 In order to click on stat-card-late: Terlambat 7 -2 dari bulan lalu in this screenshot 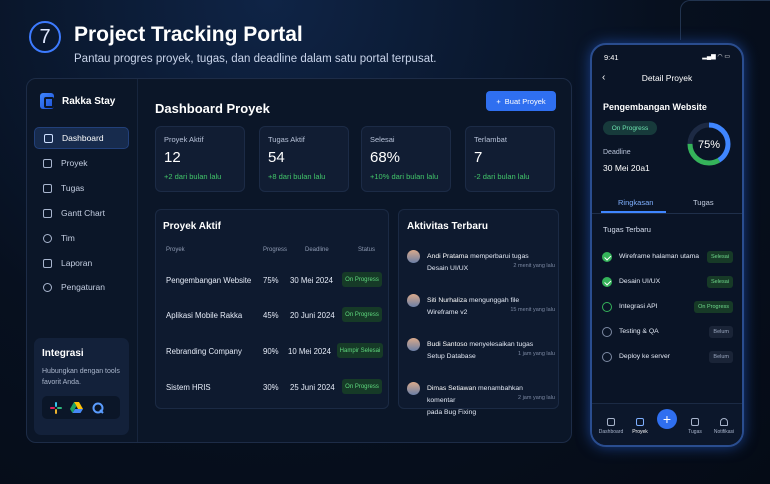, I will do `click(510, 159)`.